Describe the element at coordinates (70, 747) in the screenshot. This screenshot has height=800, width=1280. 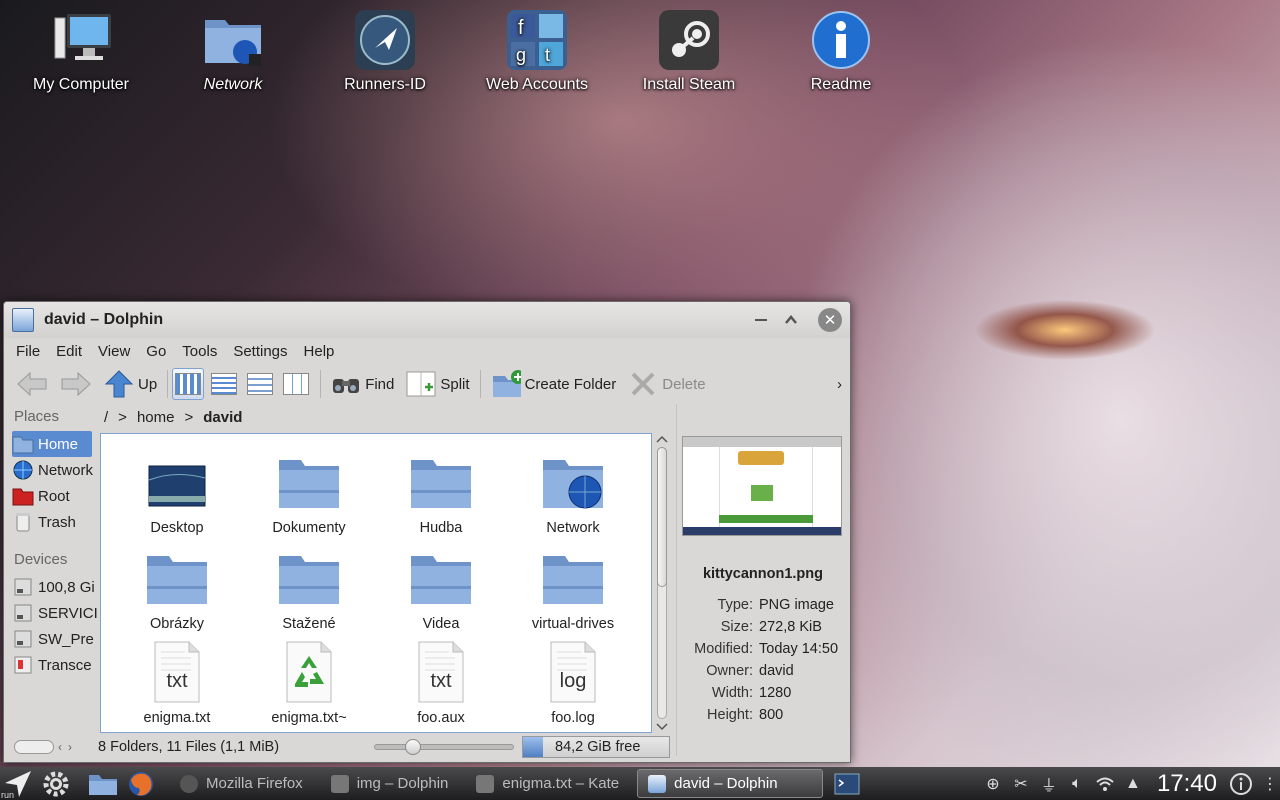
I see `scroll-right-icon: ›` at that location.